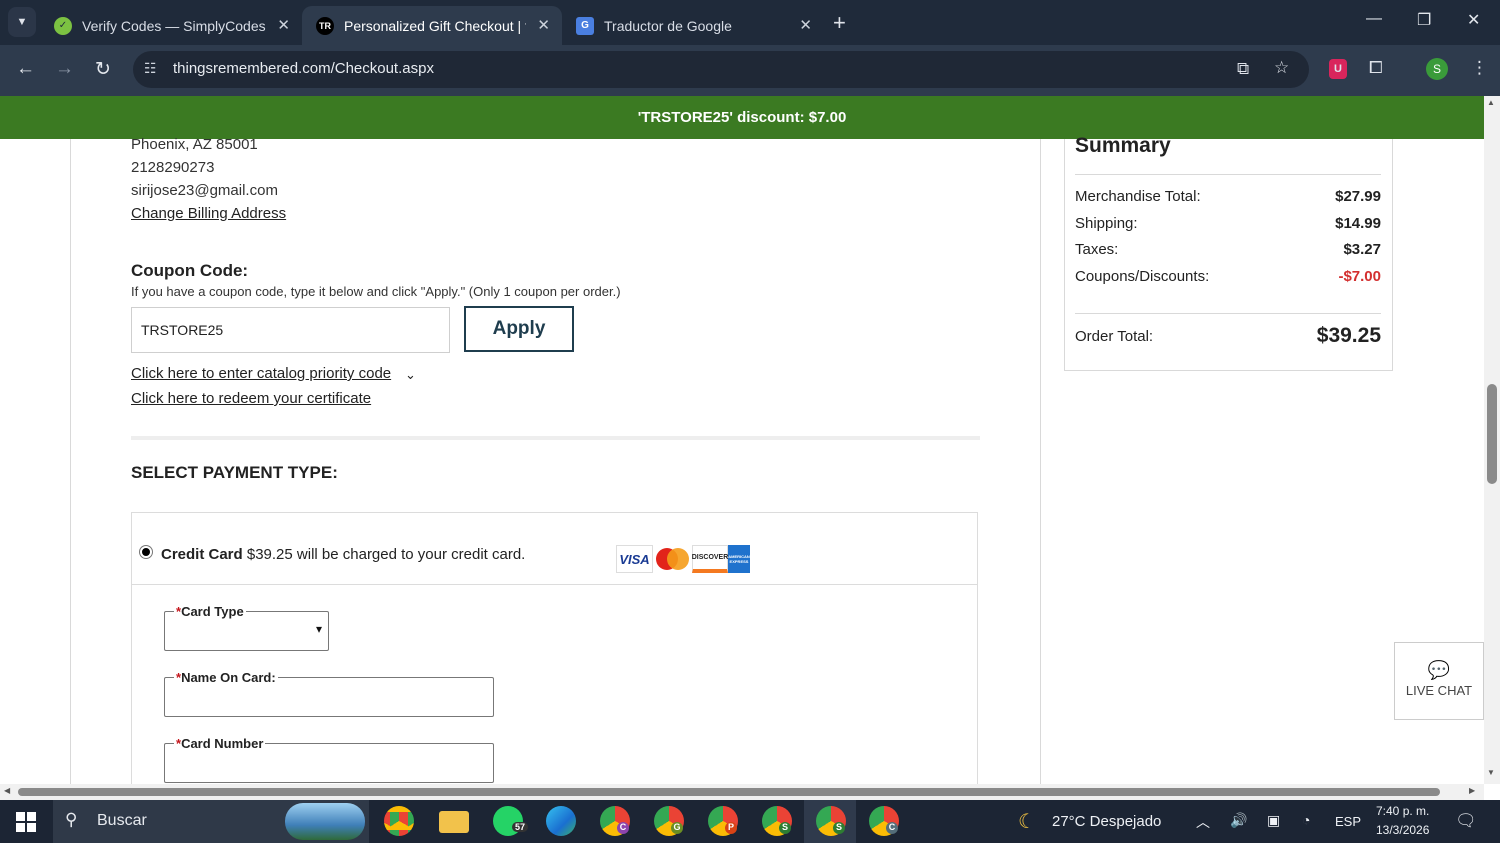 Image resolution: width=1500 pixels, height=843 pixels. What do you see at coordinates (1203, 822) in the screenshot?
I see `chevron-up-icon: ︿` at bounding box center [1203, 822].